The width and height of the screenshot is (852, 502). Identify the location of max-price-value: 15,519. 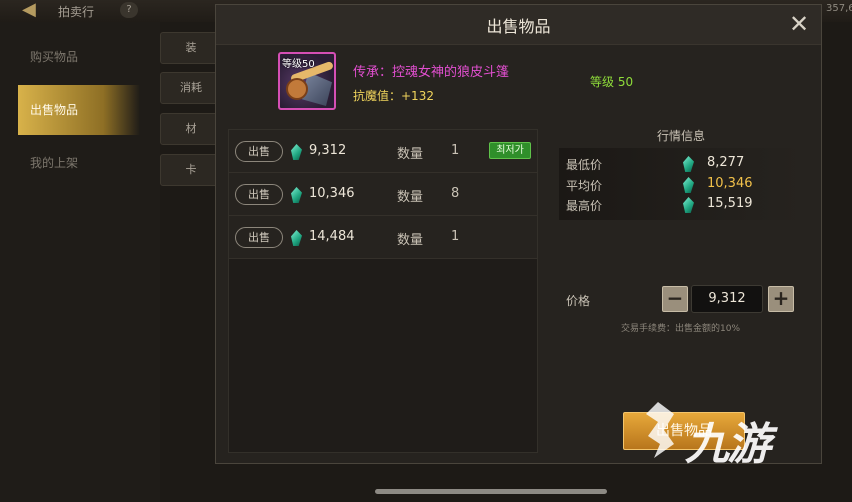
(730, 203).